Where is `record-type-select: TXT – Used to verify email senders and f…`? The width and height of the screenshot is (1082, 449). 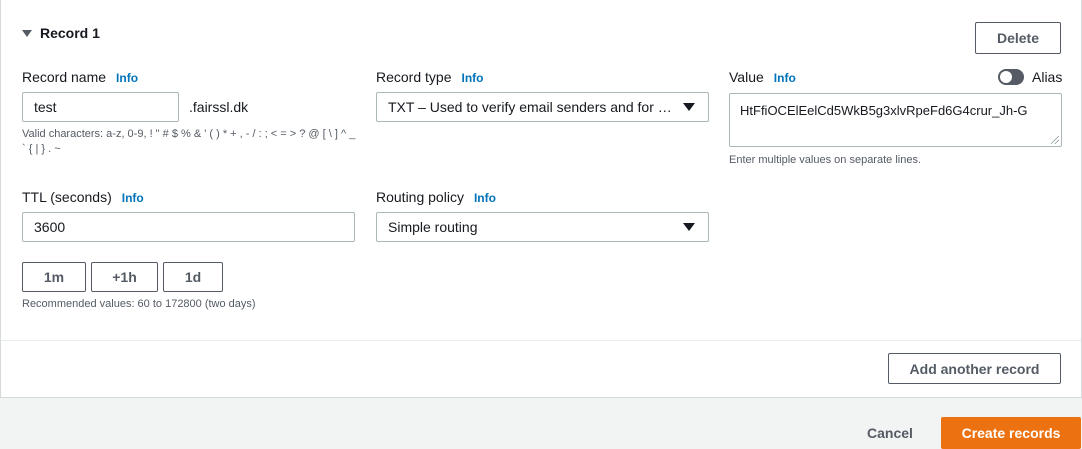 record-type-select: TXT – Used to verify email senders and f… is located at coordinates (542, 107).